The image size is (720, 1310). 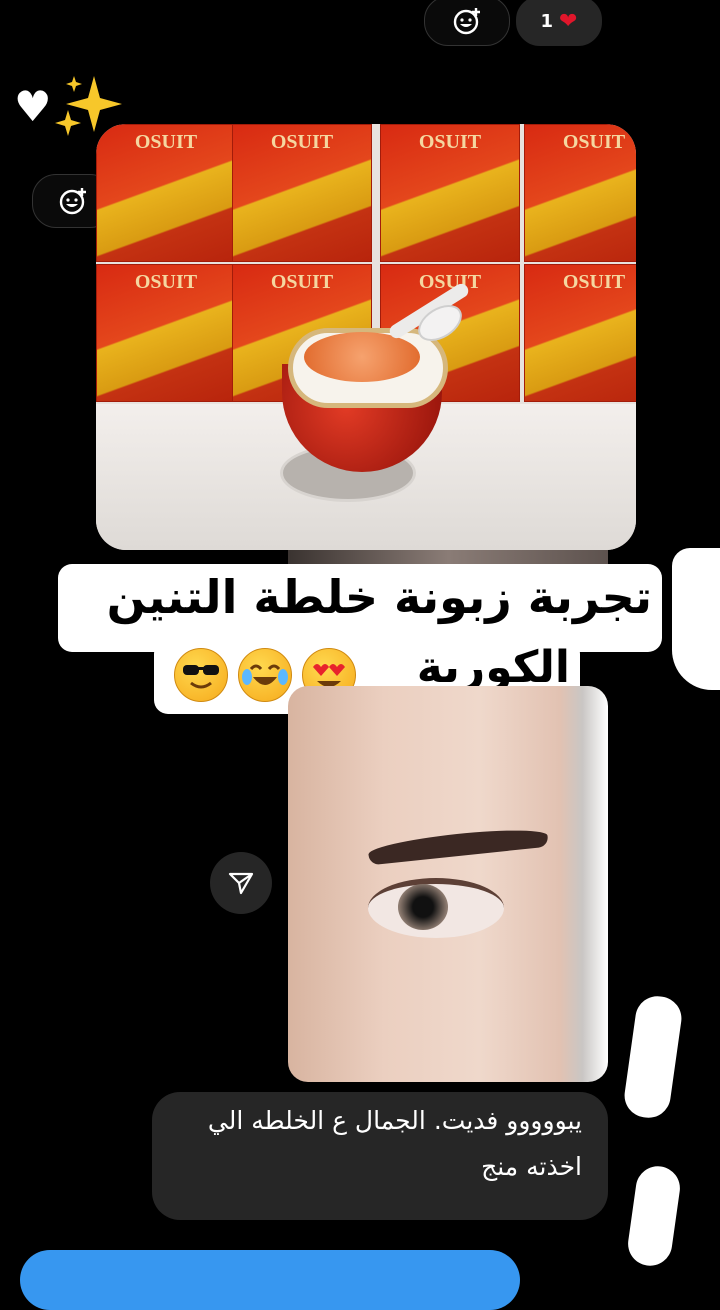 What do you see at coordinates (201, 675) in the screenshot?
I see `sunglasses-emoji-icon` at bounding box center [201, 675].